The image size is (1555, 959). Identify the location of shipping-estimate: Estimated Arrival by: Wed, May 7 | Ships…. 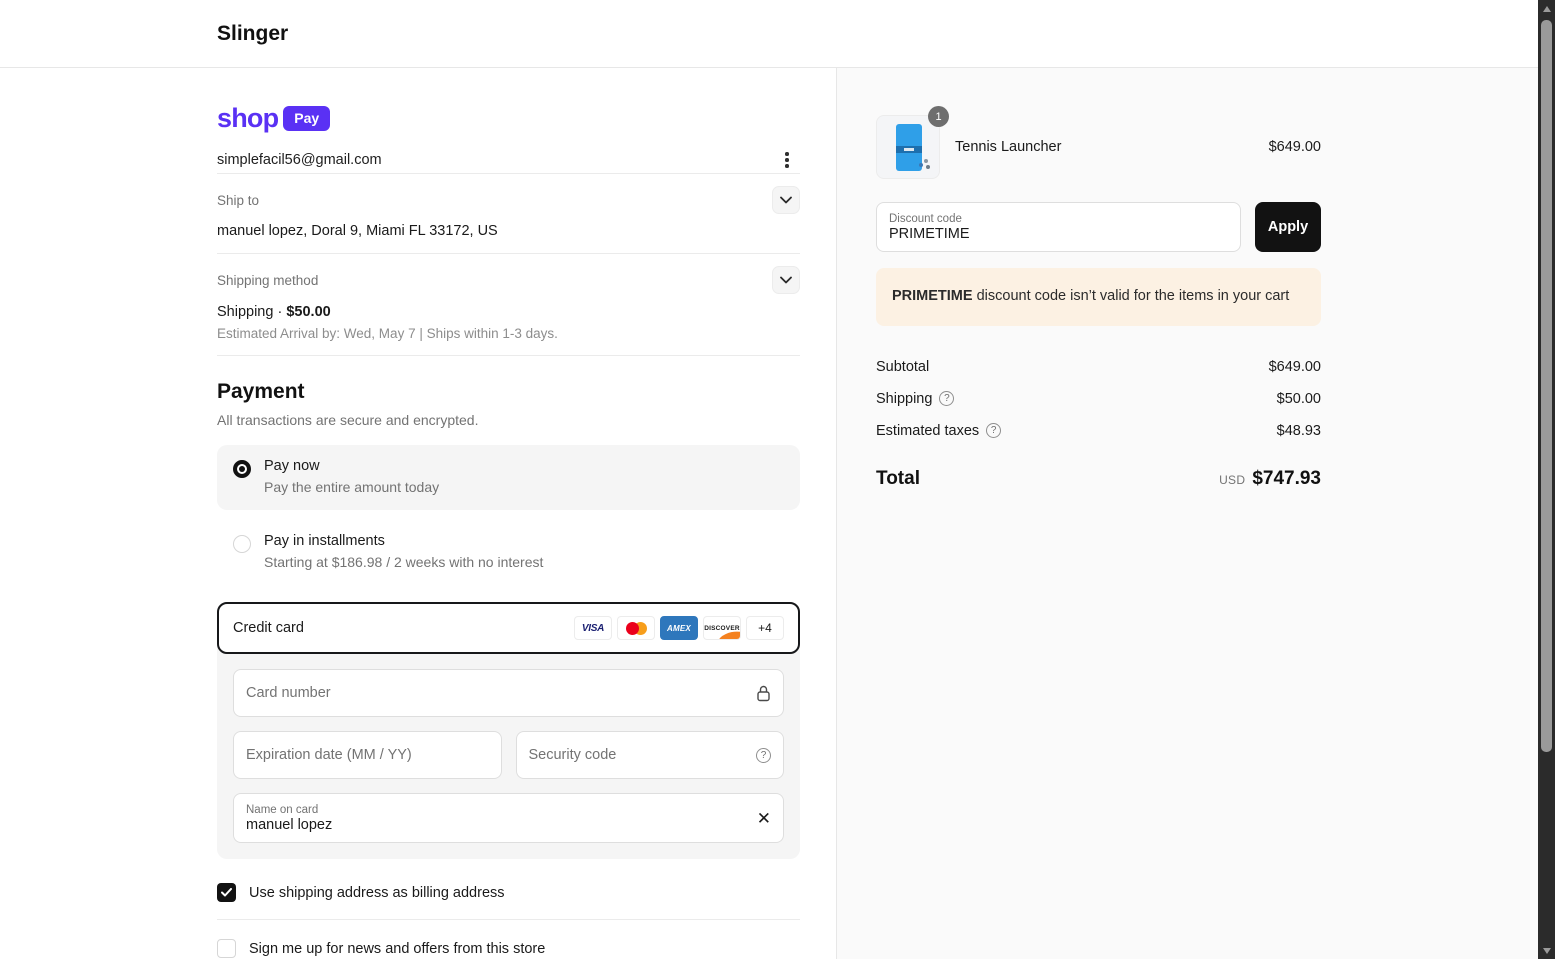
(387, 333).